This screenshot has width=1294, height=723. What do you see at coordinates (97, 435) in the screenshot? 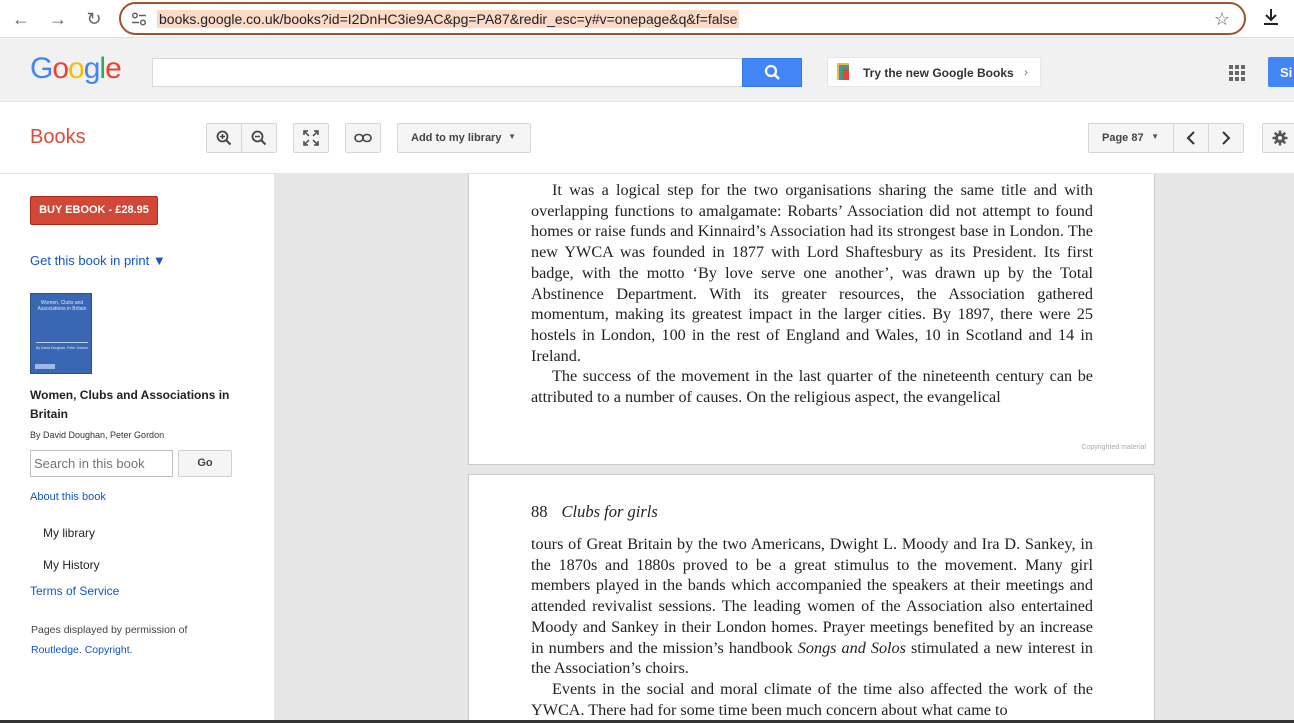
I see `book-authors: By David Doughan, Peter Gordon` at bounding box center [97, 435].